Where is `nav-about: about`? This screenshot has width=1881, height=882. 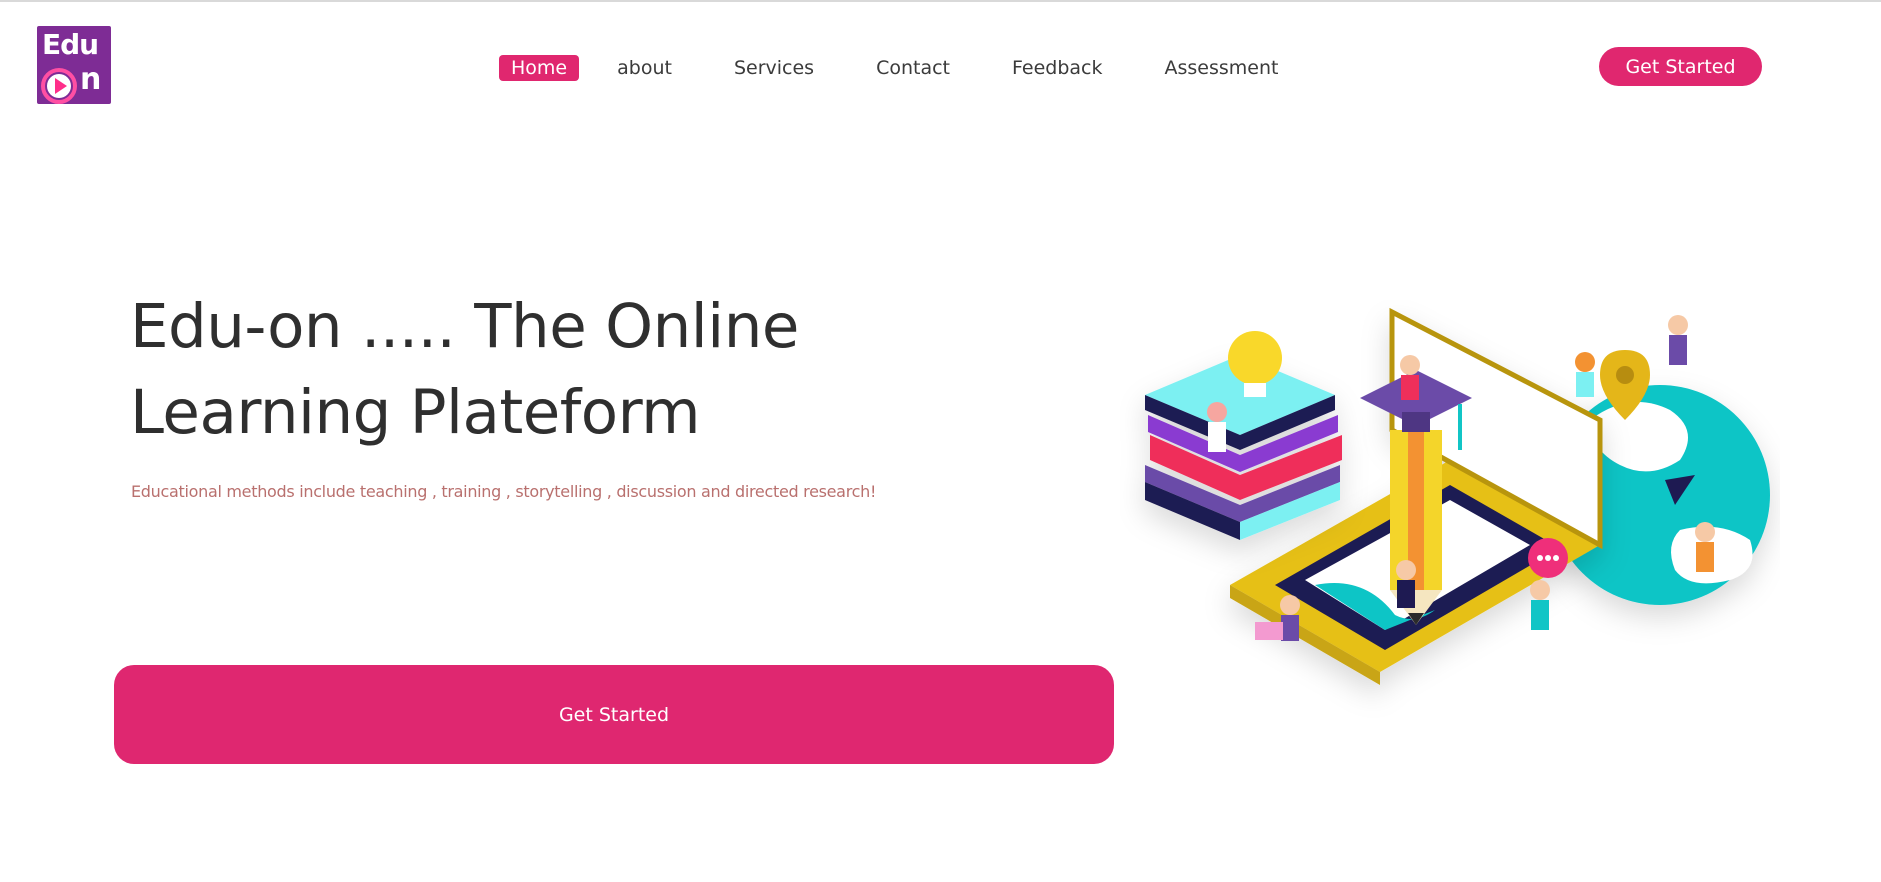
nav-about: about is located at coordinates (644, 68).